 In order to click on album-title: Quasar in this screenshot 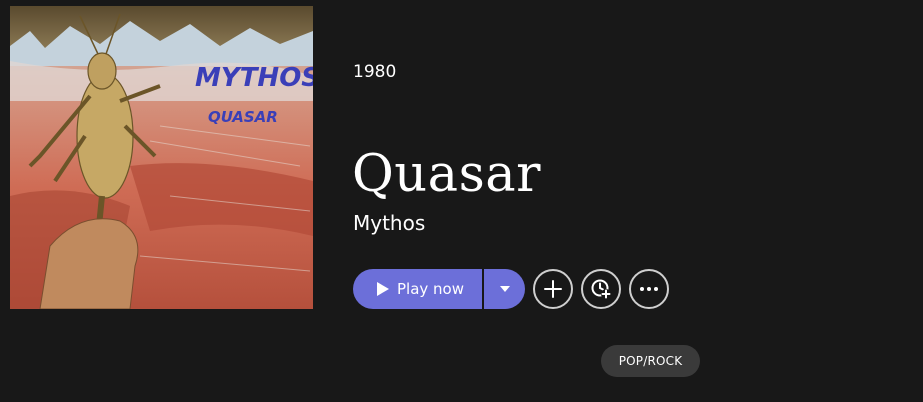, I will do `click(447, 174)`.